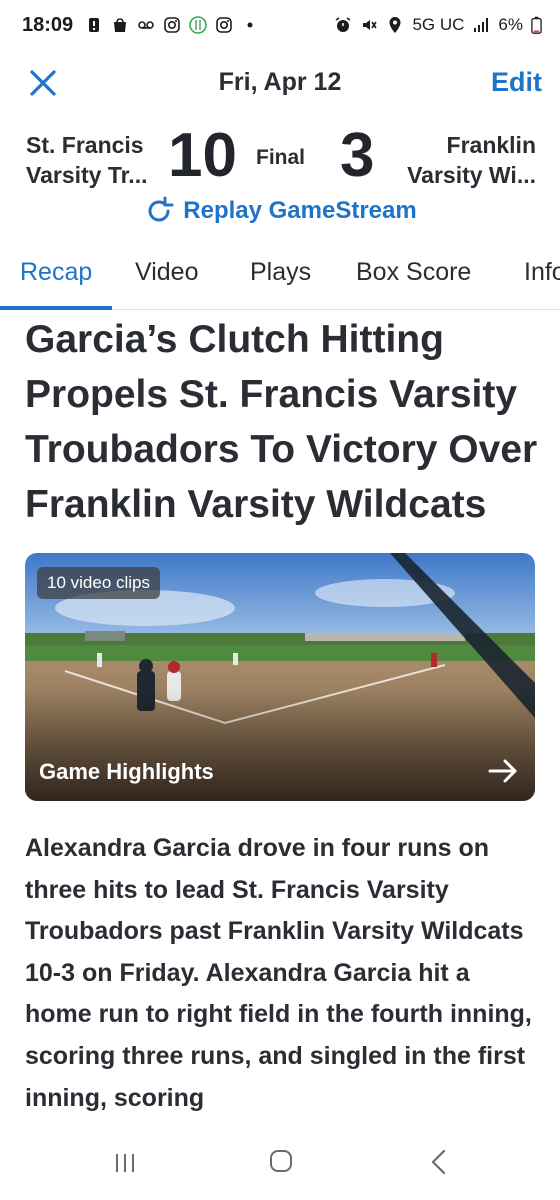 This screenshot has width=560, height=1200. I want to click on away-team-name-line1: Franklin, so click(491, 145).